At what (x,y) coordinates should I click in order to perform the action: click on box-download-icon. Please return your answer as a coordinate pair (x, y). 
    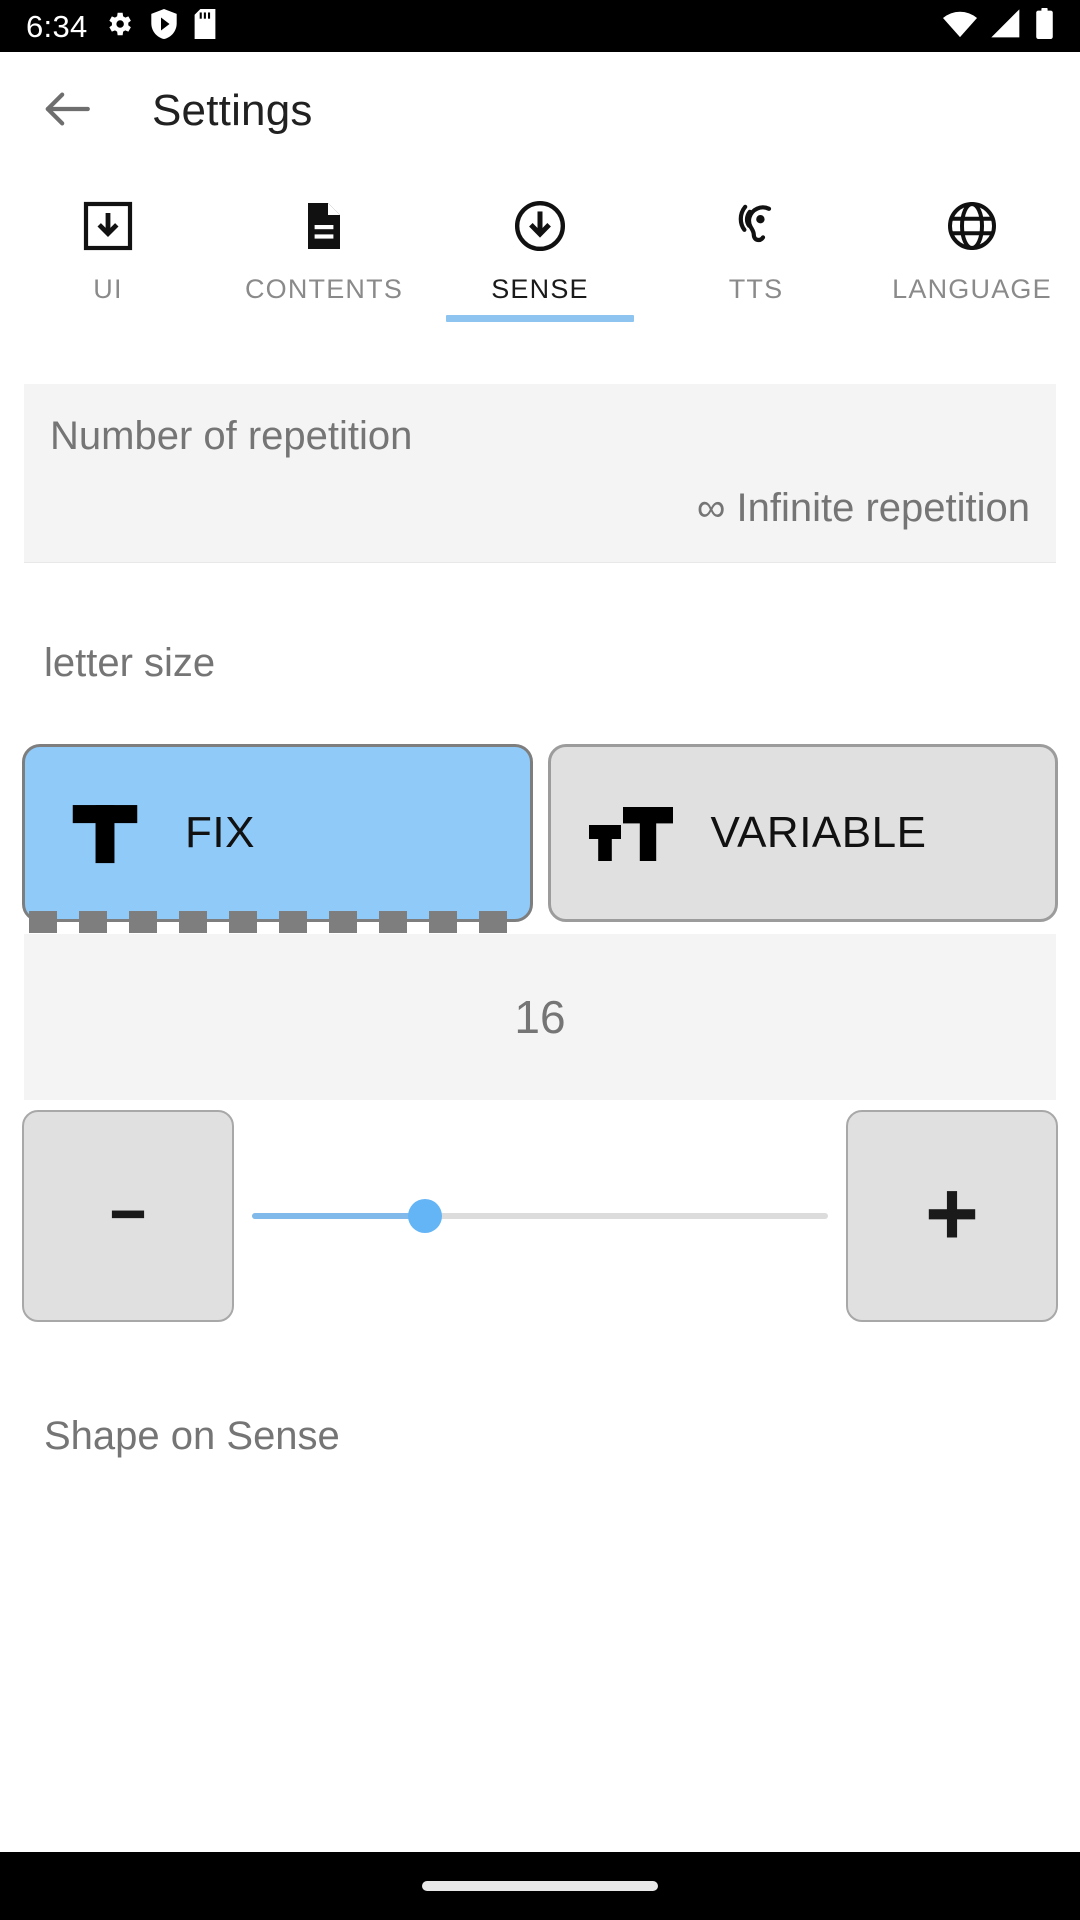
    Looking at the image, I should click on (108, 226).